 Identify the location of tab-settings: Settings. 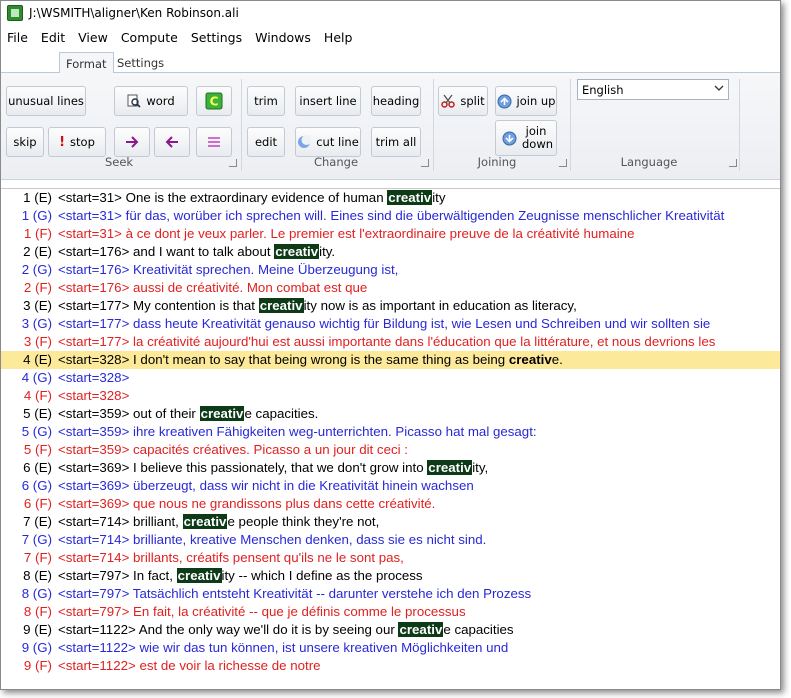
(140, 63).